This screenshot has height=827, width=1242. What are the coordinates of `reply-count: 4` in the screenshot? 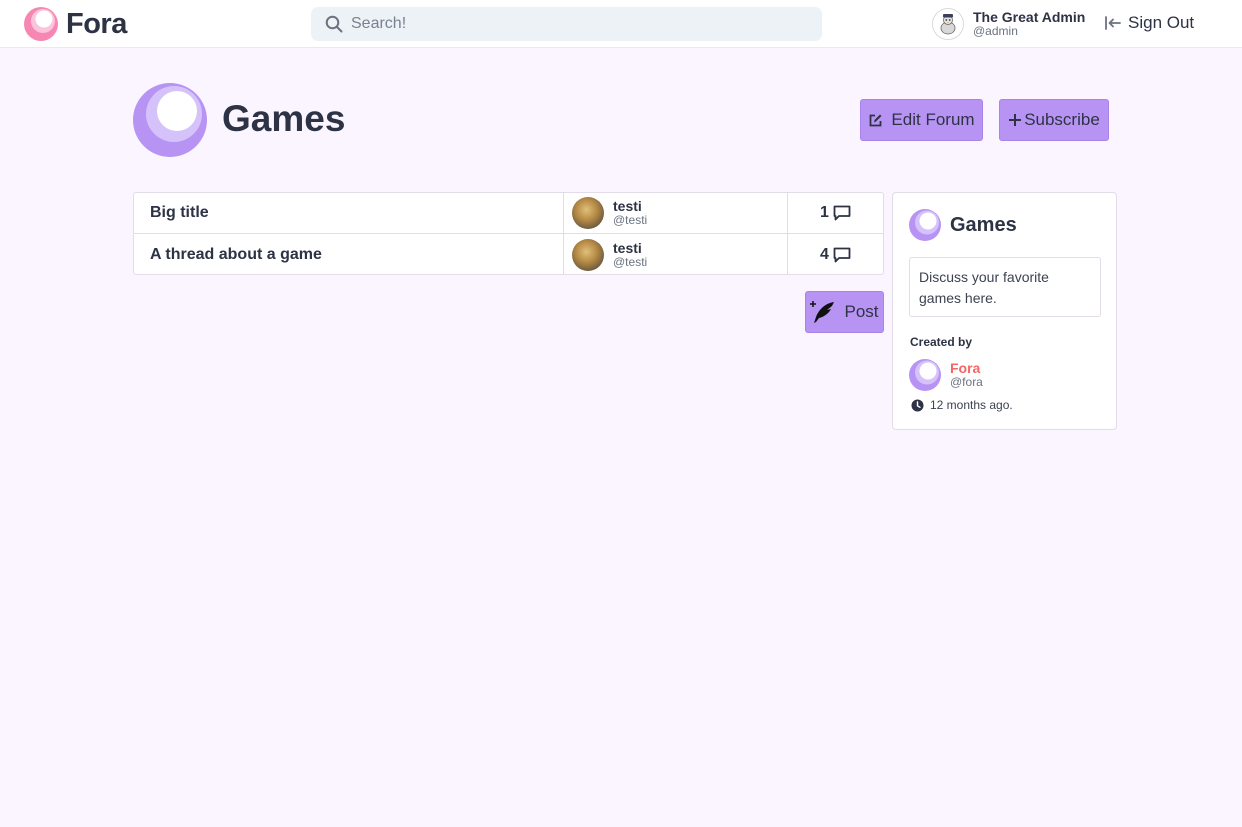 It's located at (835, 254).